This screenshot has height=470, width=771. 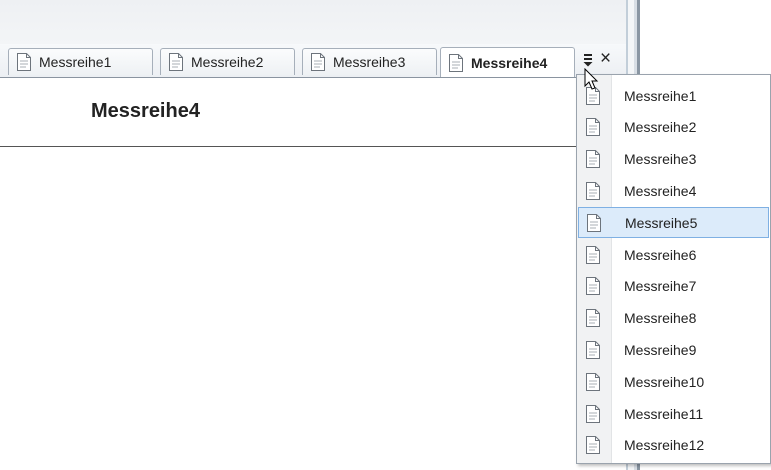 I want to click on tab-messreihe1: Messreihe1, so click(x=80, y=61).